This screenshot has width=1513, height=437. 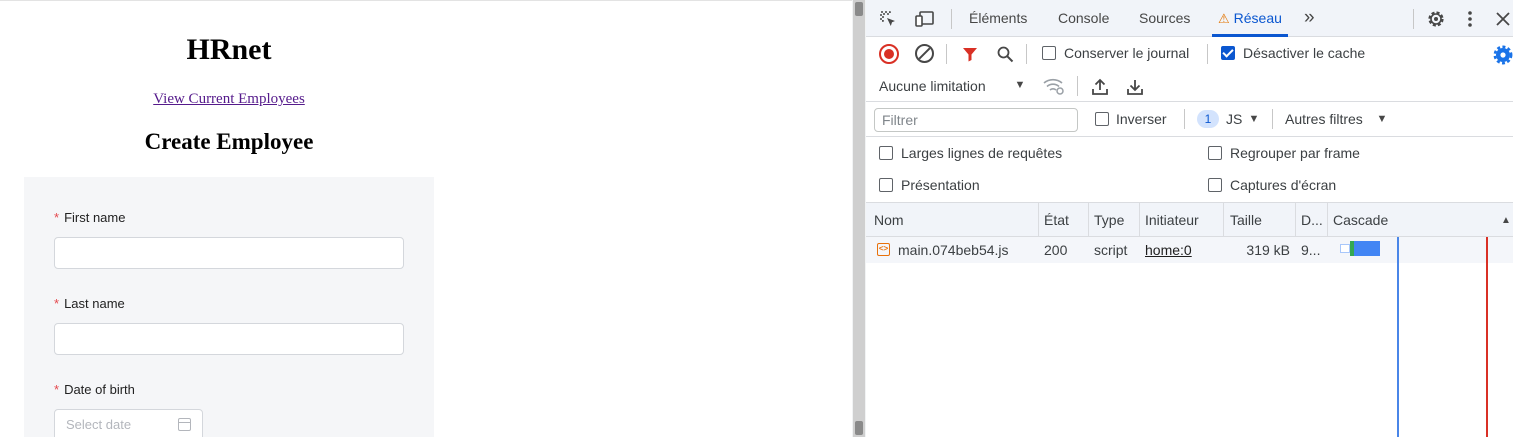 What do you see at coordinates (1083, 18) in the screenshot?
I see `tab-console: Console` at bounding box center [1083, 18].